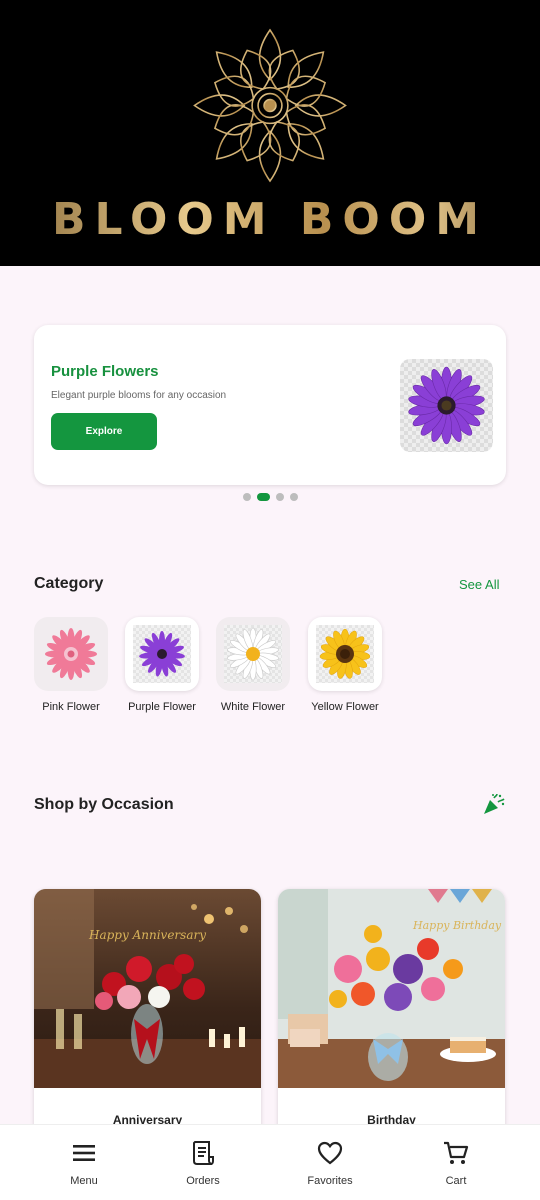 The image size is (540, 1200). What do you see at coordinates (162, 707) in the screenshot?
I see `category-label: Purple Flower` at bounding box center [162, 707].